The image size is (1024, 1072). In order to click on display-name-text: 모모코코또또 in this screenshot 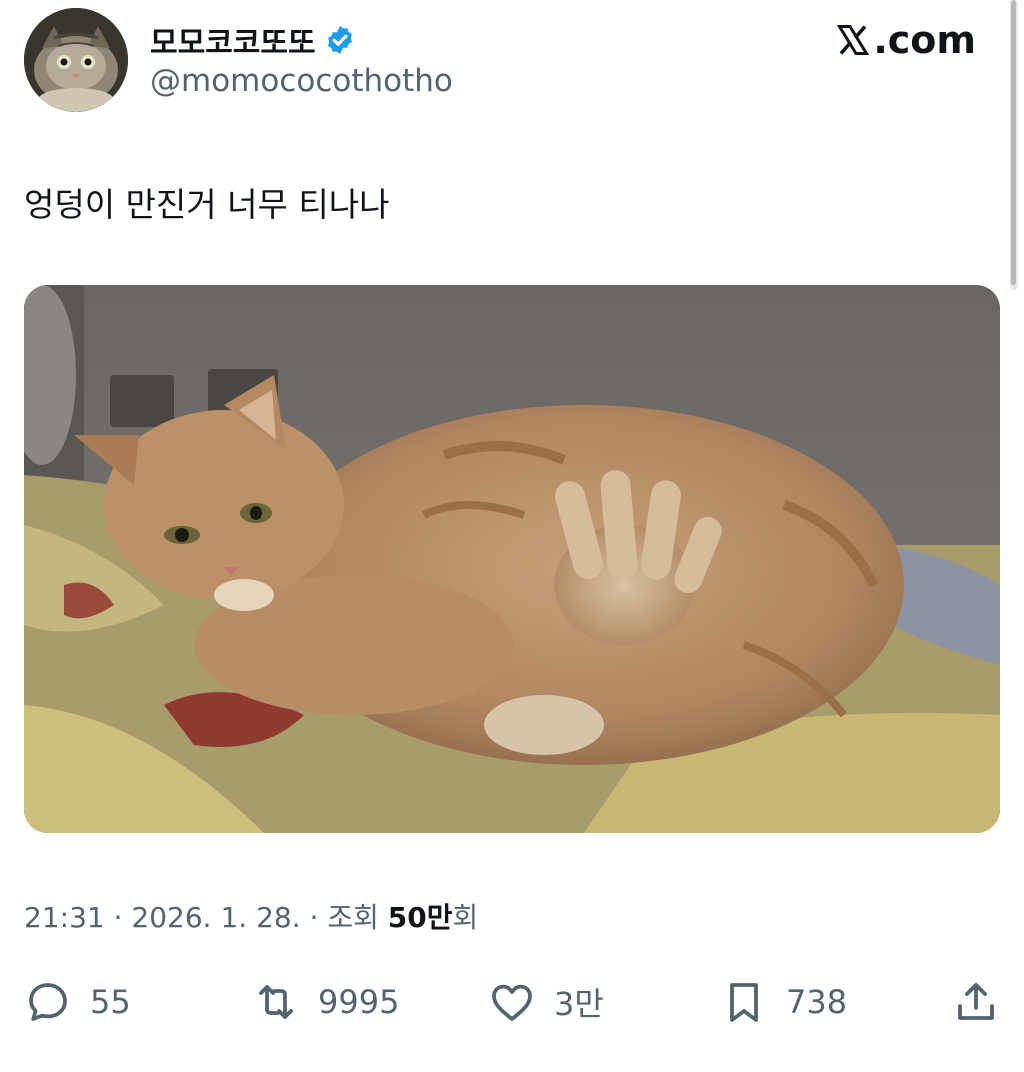, I will do `click(233, 40)`.